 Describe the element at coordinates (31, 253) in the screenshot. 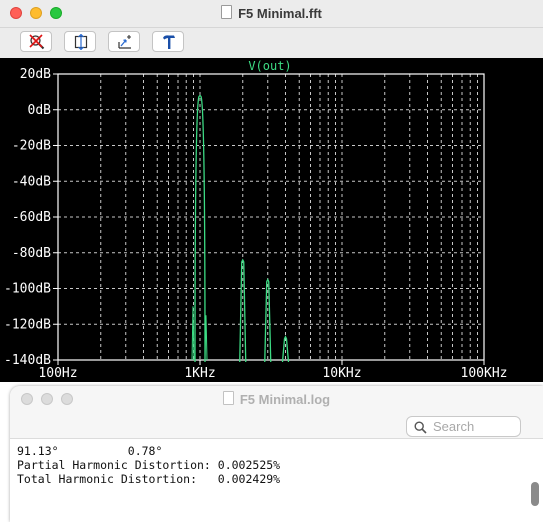

I see `y-tick-label: -80dB` at that location.